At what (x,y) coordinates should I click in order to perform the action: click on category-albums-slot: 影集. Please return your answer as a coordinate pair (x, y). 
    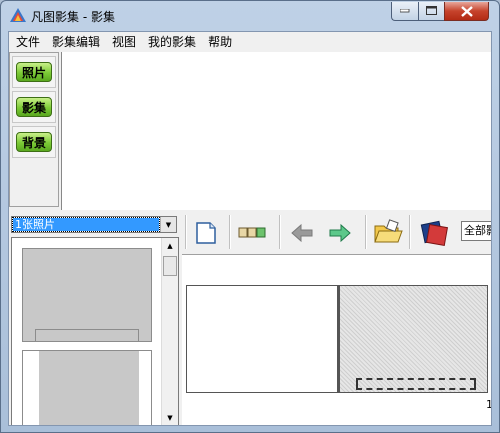
    Looking at the image, I should click on (34, 107).